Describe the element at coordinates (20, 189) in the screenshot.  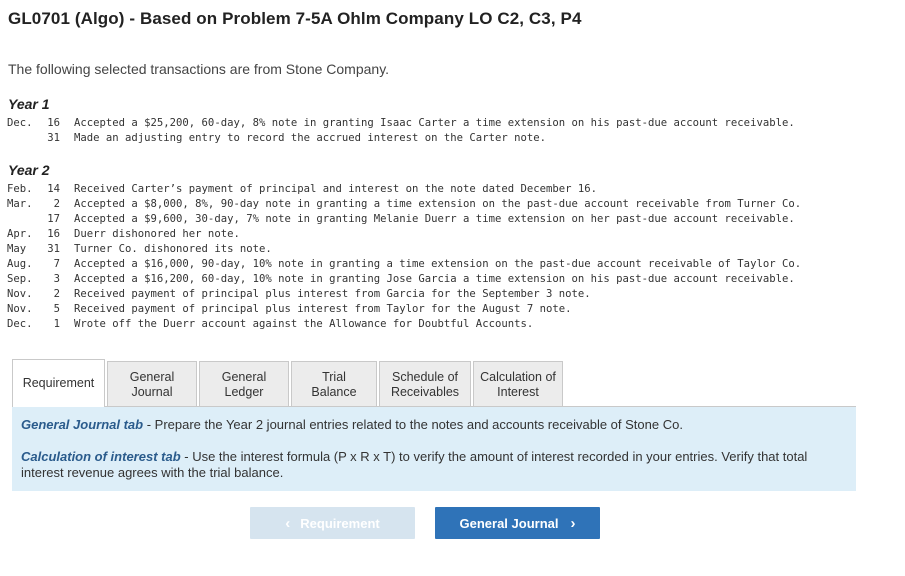
I see `transaction-month: Feb.` at that location.